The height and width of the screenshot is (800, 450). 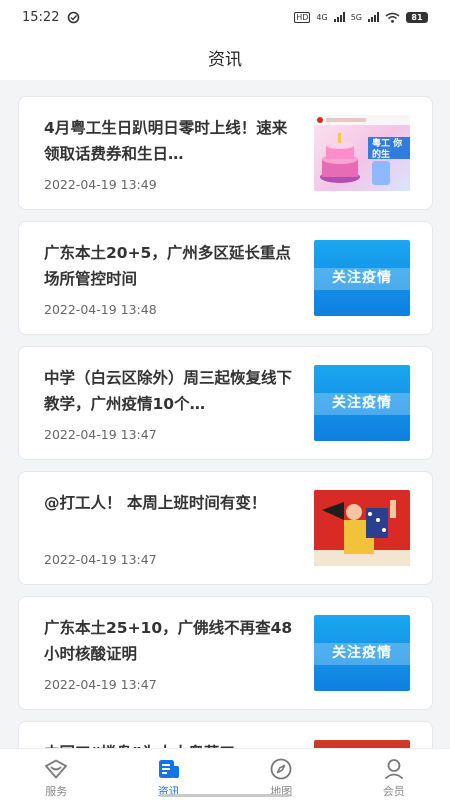 What do you see at coordinates (155, 503) in the screenshot?
I see `news-title: @打工人！ 本周上班时间有变！` at bounding box center [155, 503].